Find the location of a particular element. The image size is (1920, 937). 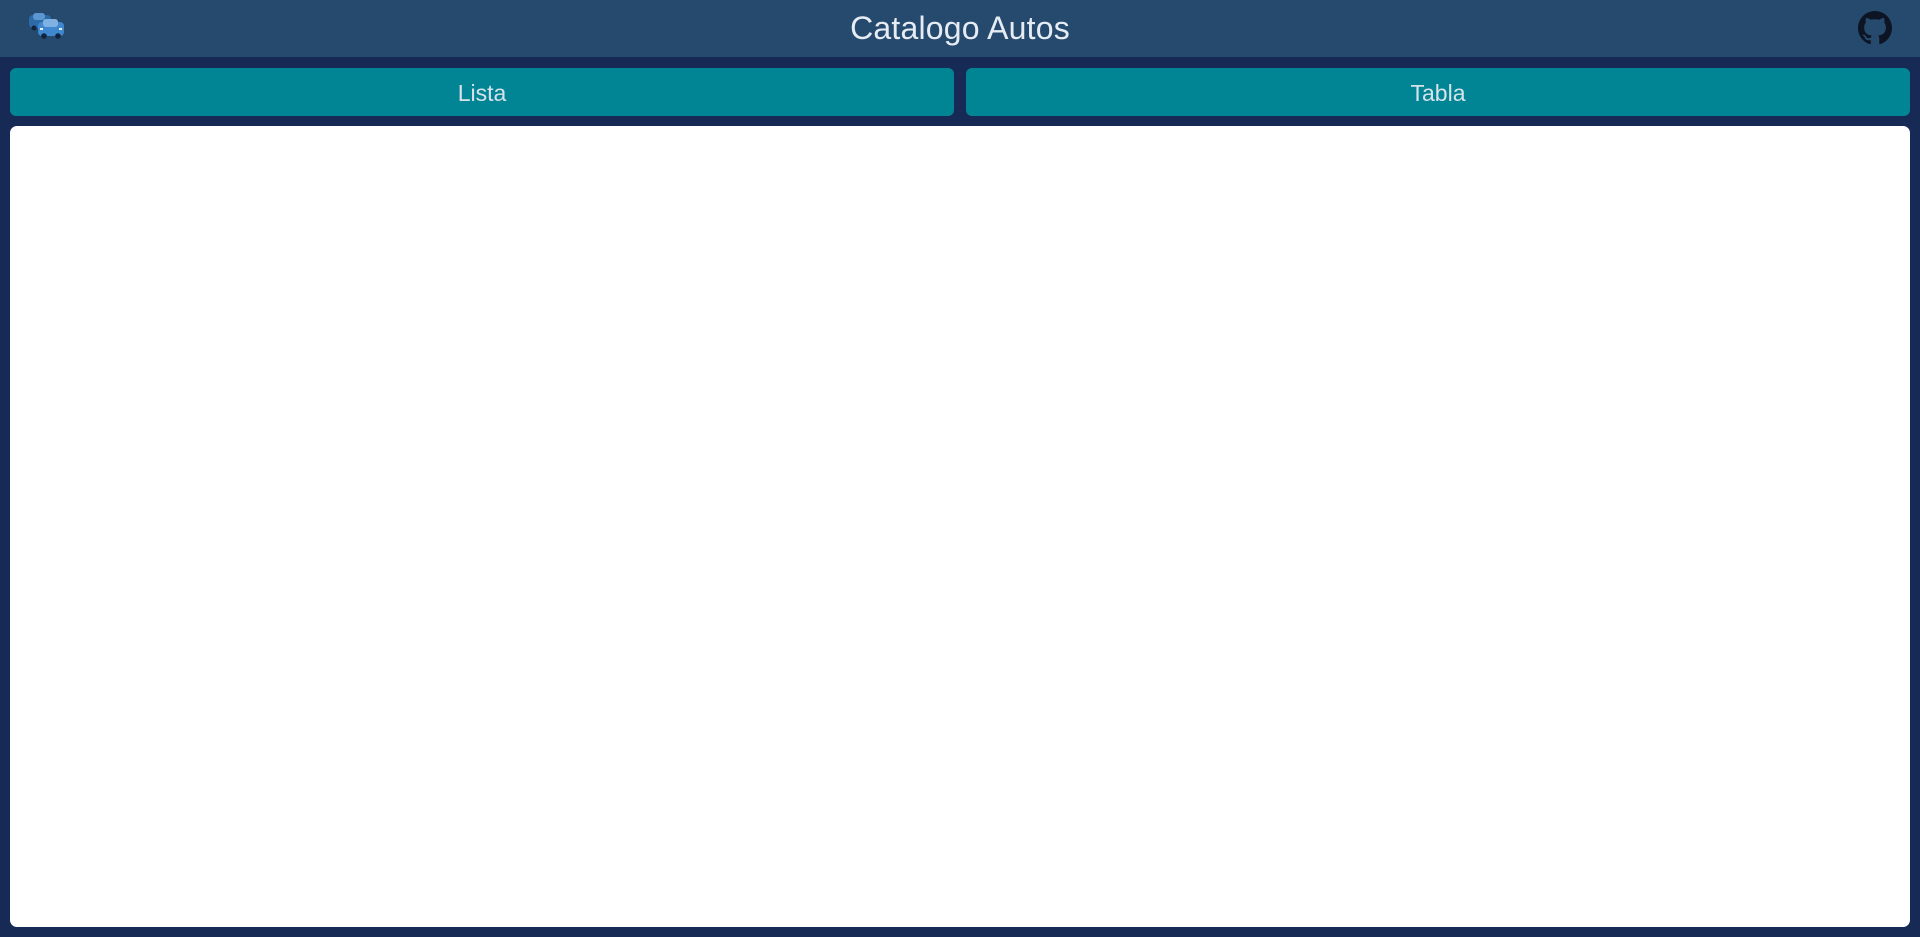

page-title: Catalogo Autos is located at coordinates (960, 28).